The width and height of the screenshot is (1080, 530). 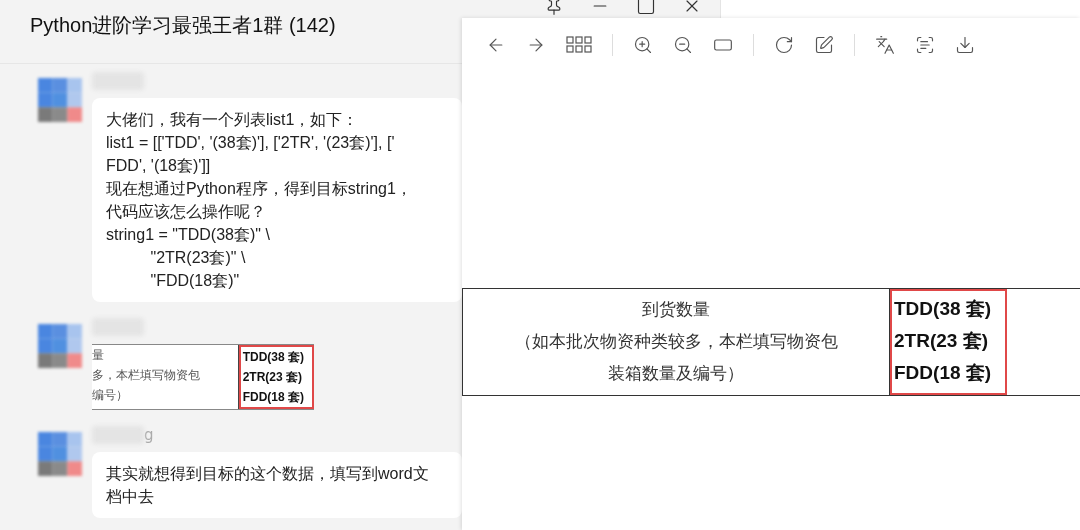 I want to click on table-label: 装箱数量及编号）, so click(x=676, y=373).